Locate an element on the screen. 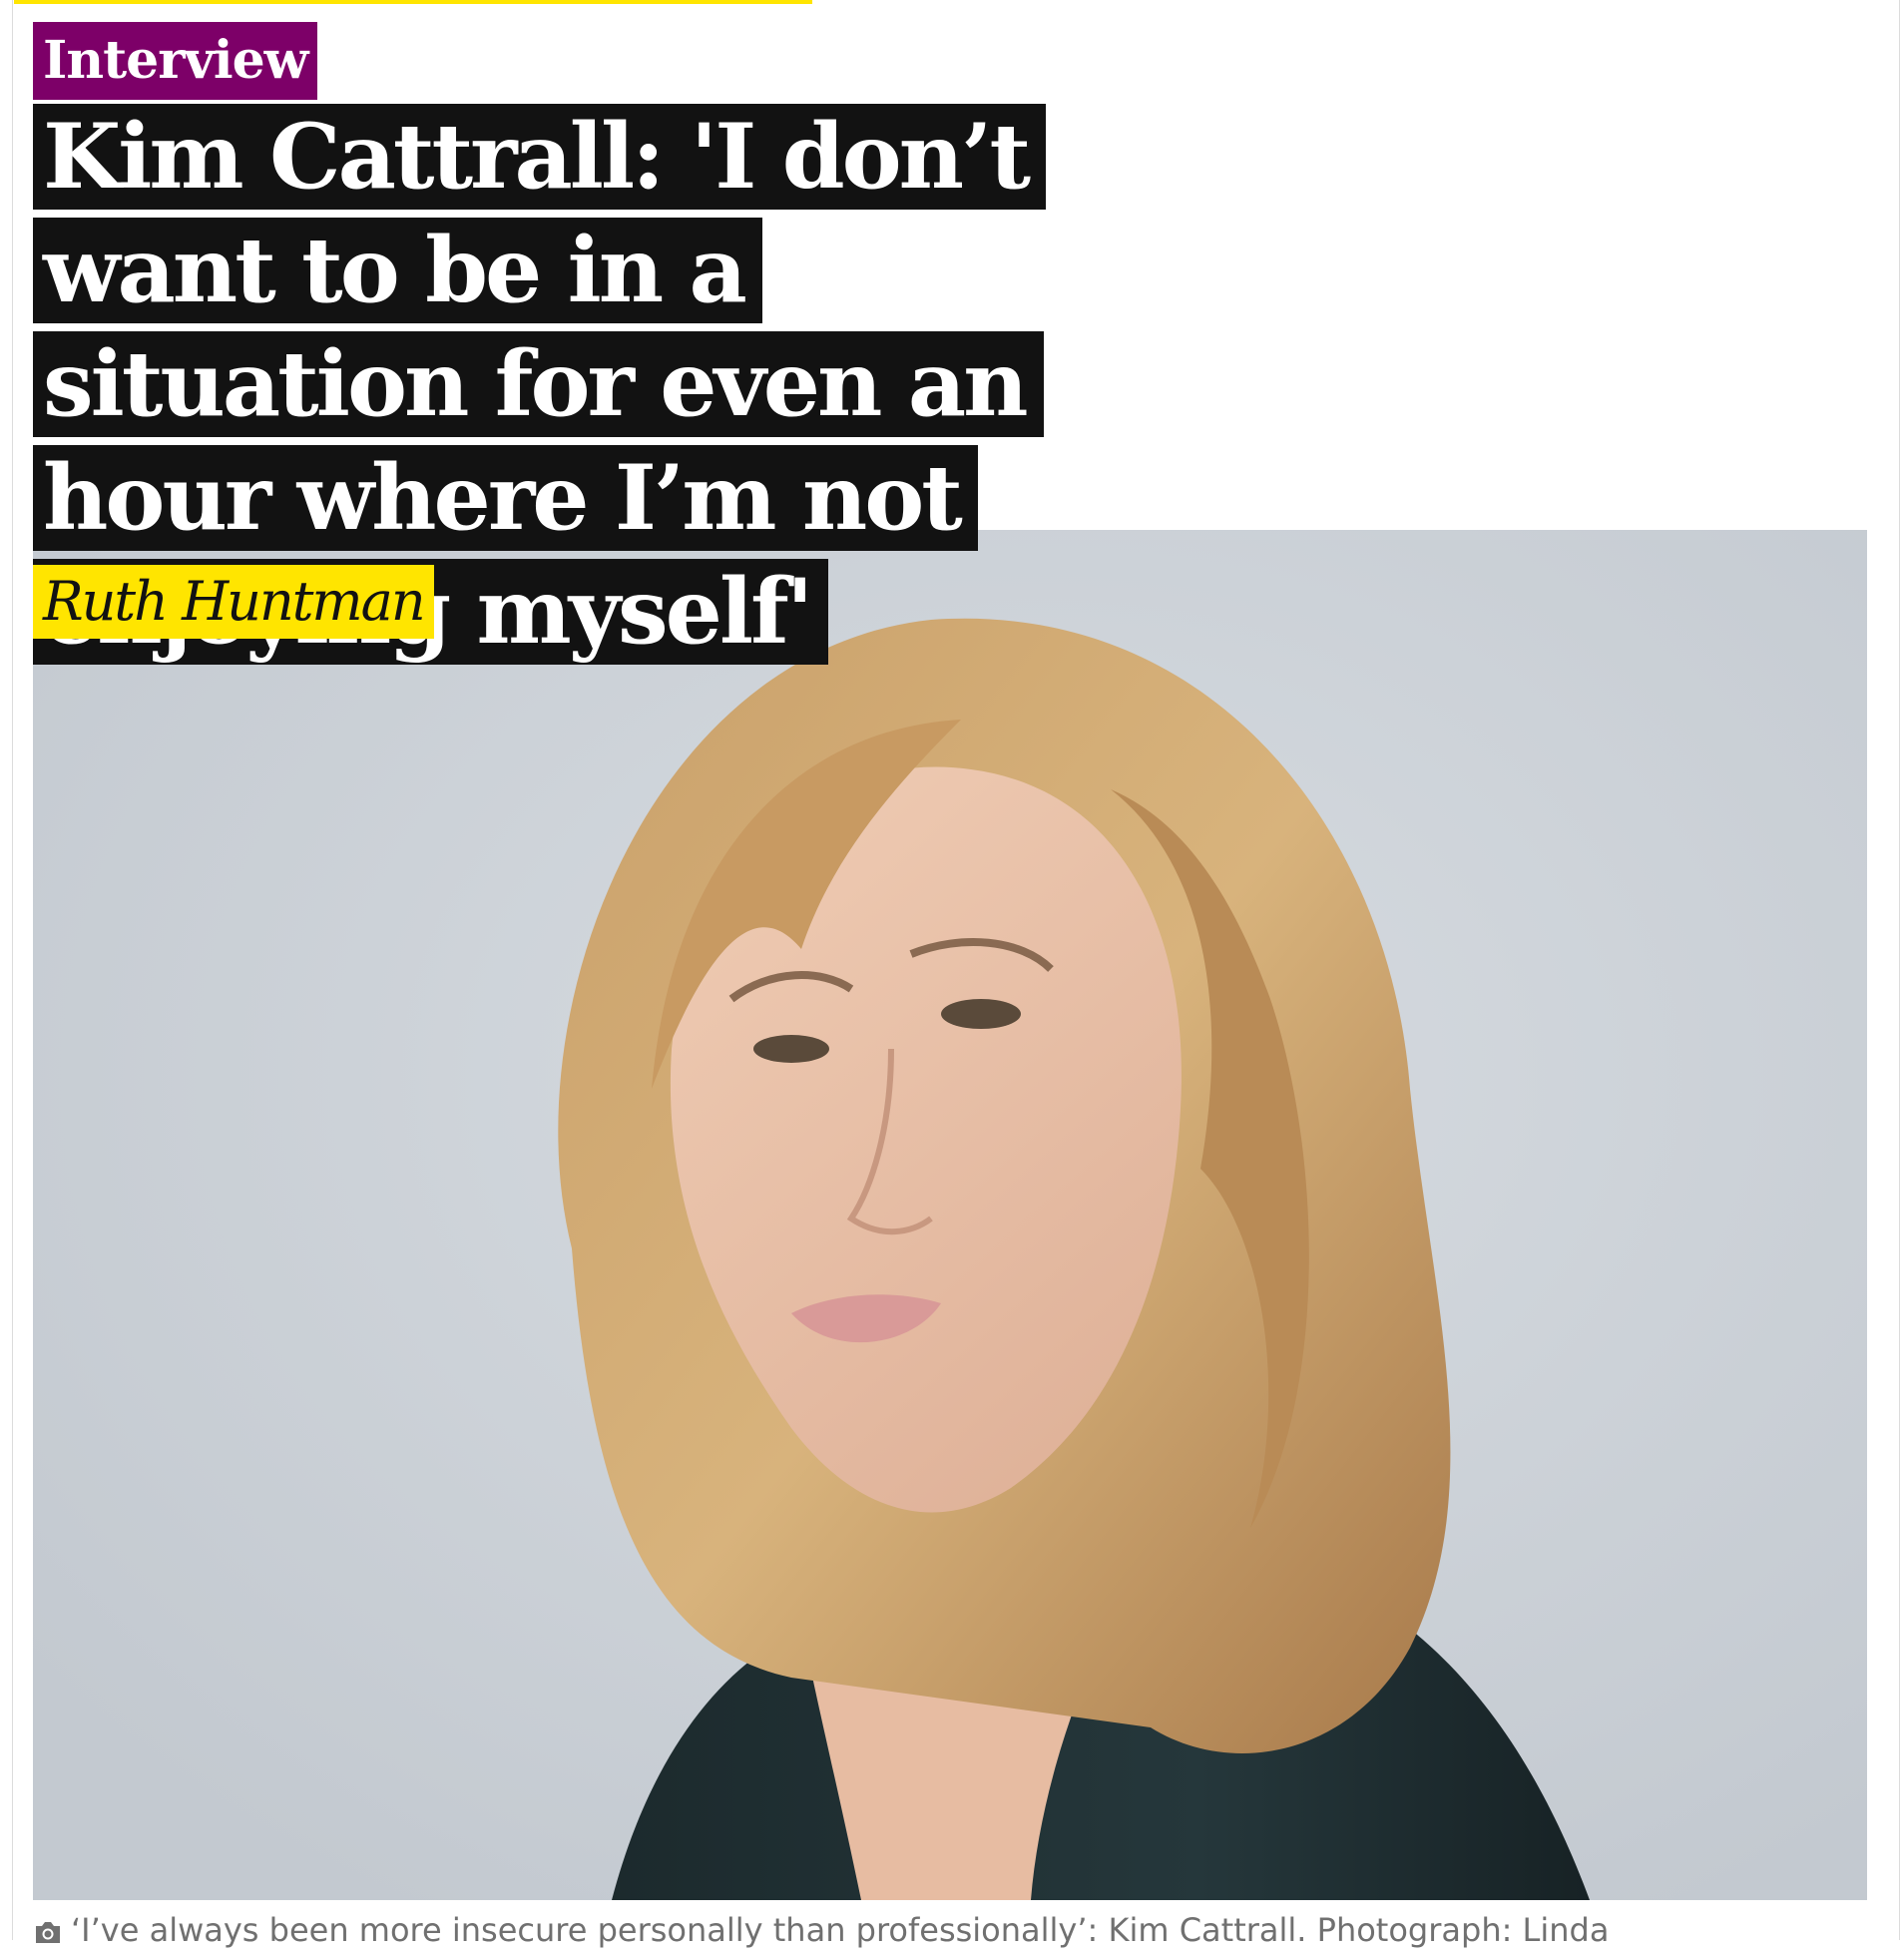 The height and width of the screenshot is (1956, 1904). camera-icon is located at coordinates (48, 1934).